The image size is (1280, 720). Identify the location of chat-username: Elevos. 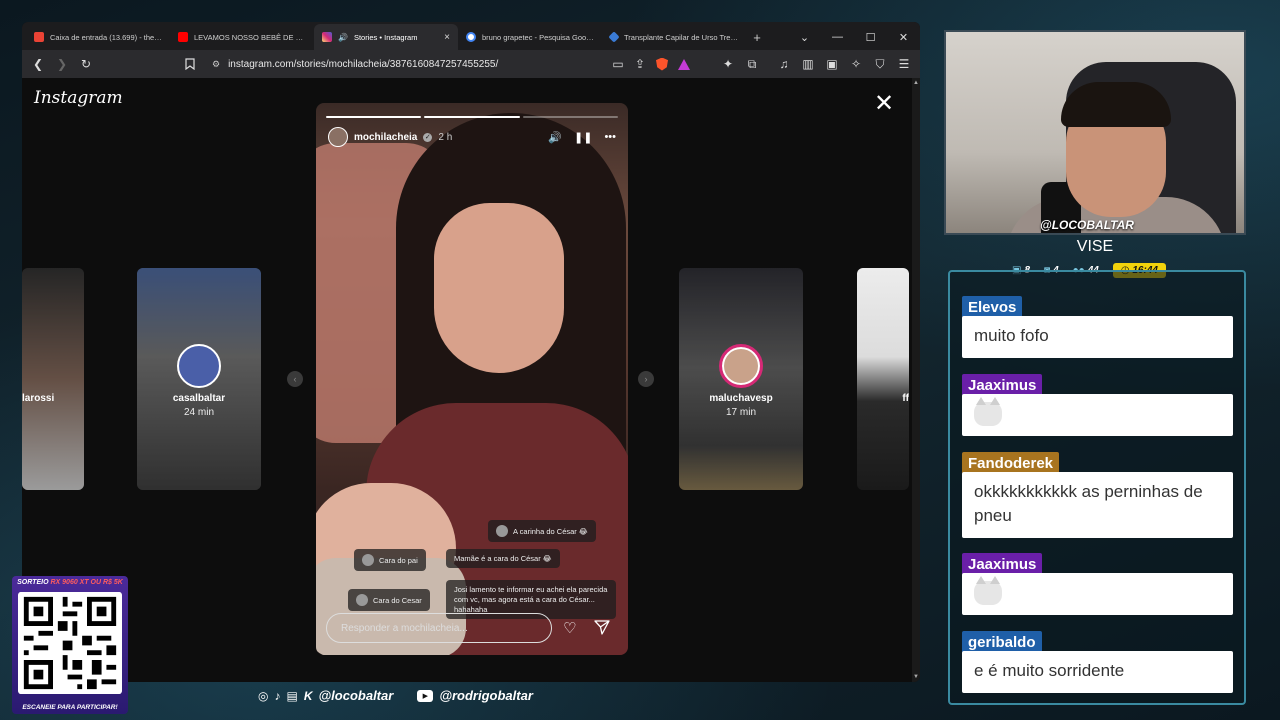
(992, 307).